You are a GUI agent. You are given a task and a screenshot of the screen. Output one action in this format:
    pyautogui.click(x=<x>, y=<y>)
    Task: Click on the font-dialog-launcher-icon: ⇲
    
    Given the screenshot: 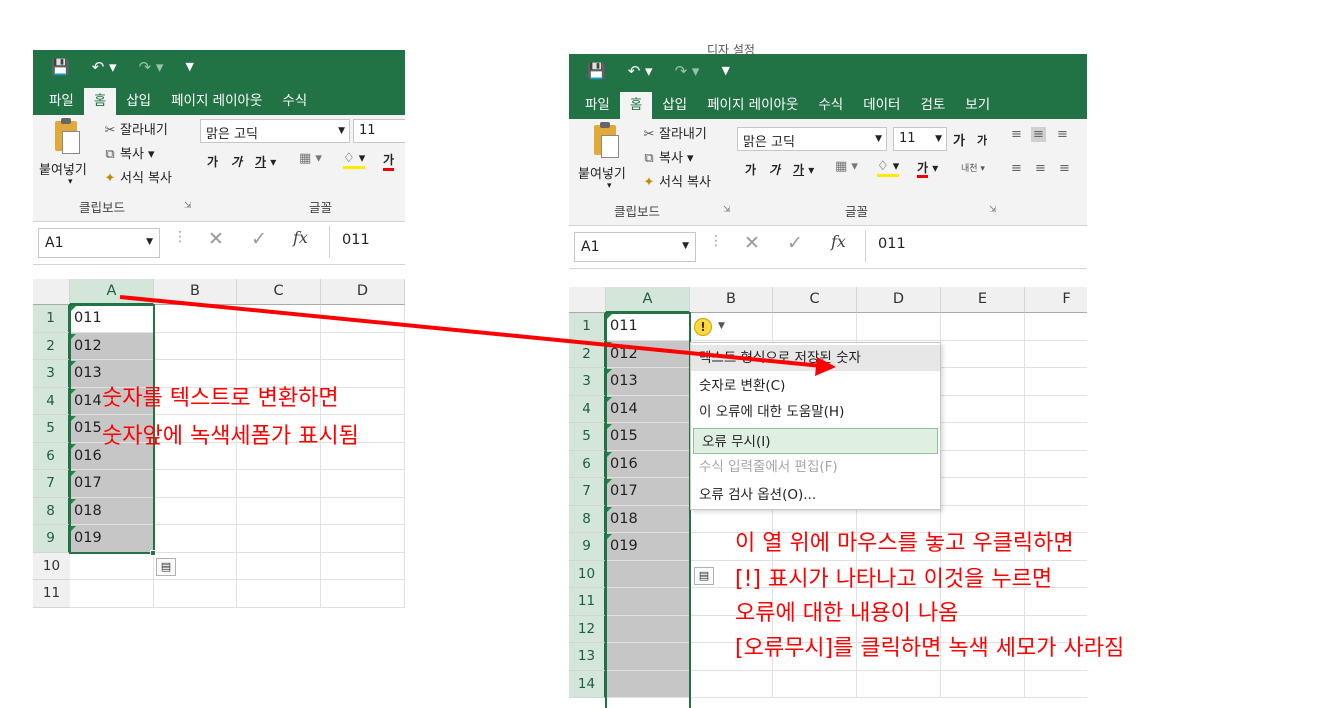 What is the action you would take?
    pyautogui.click(x=993, y=210)
    